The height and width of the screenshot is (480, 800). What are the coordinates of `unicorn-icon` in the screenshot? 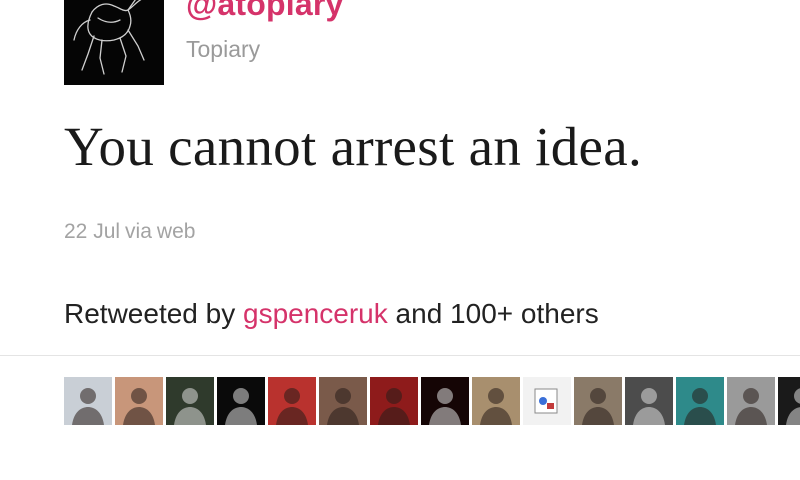 It's located at (114, 42).